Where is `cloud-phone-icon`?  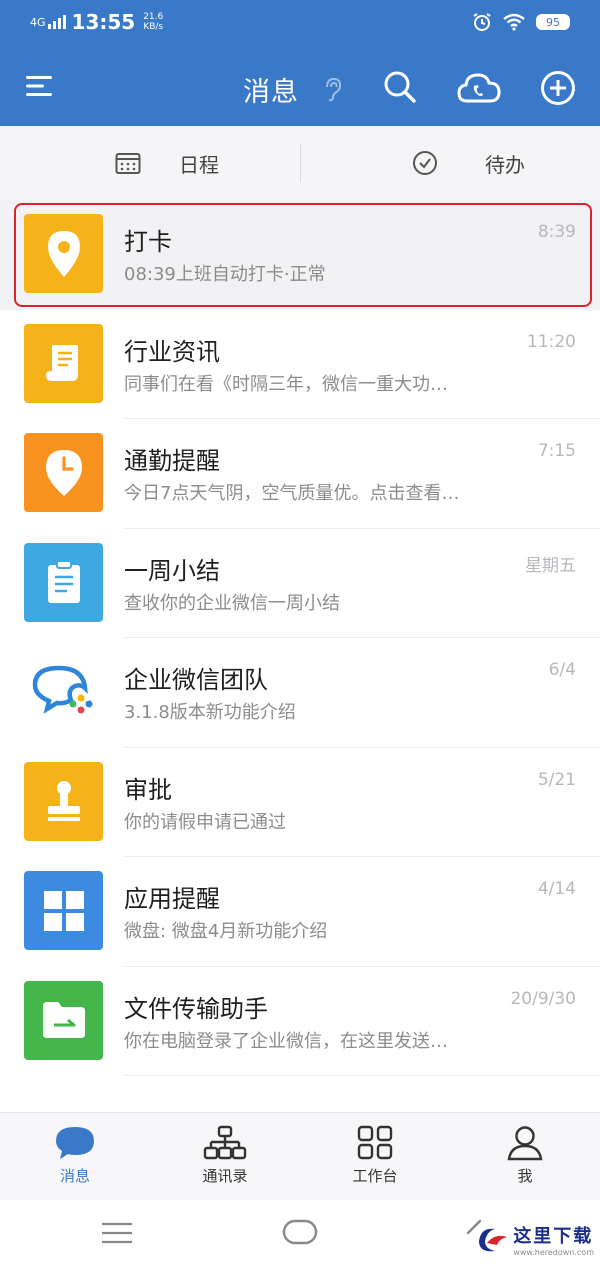
cloud-phone-icon is located at coordinates (479, 88).